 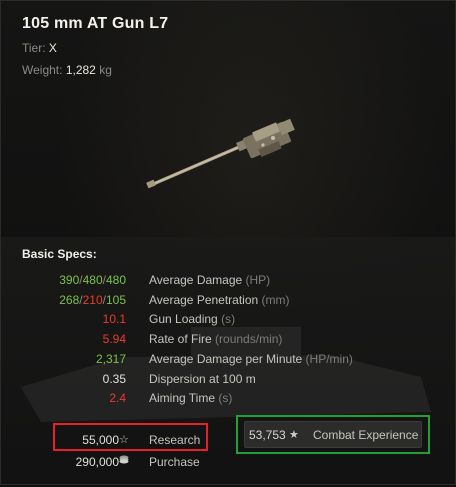 I want to click on purchase-cost-value: 290,000, so click(x=97, y=462).